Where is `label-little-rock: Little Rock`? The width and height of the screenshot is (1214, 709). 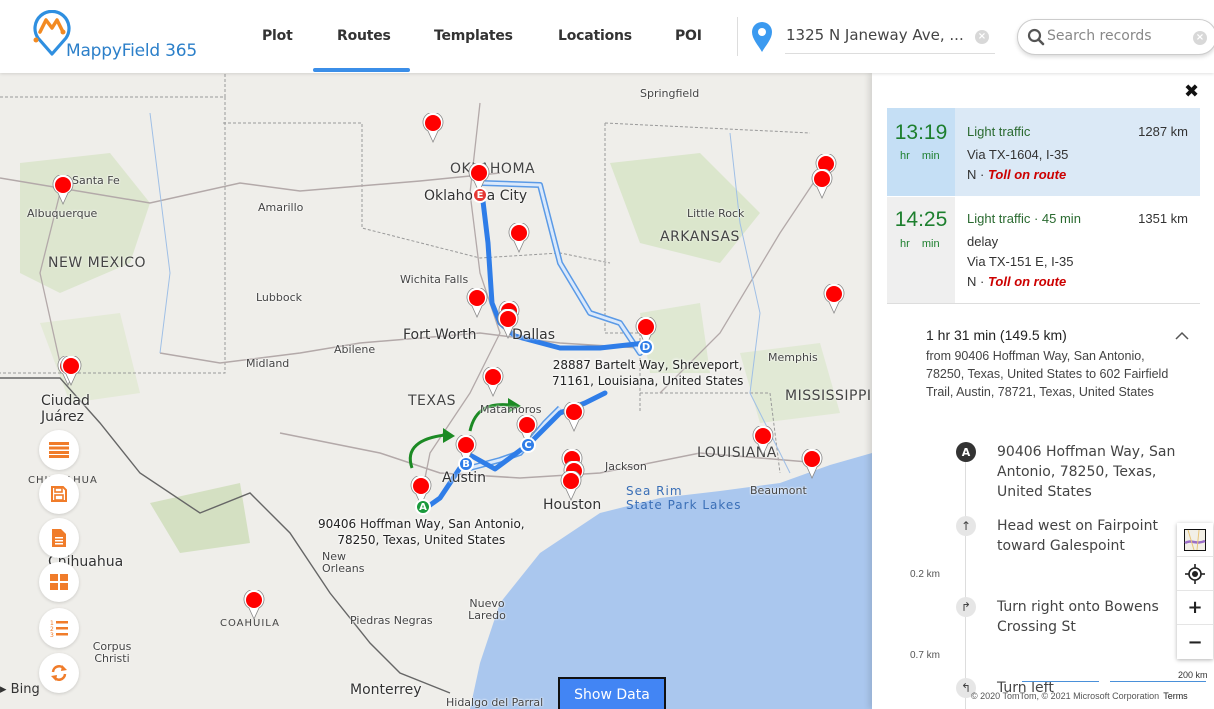
label-little-rock: Little Rock is located at coordinates (716, 213).